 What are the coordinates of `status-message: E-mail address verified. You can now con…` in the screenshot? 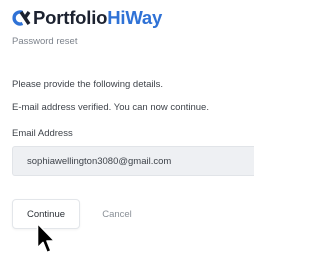 It's located at (110, 107).